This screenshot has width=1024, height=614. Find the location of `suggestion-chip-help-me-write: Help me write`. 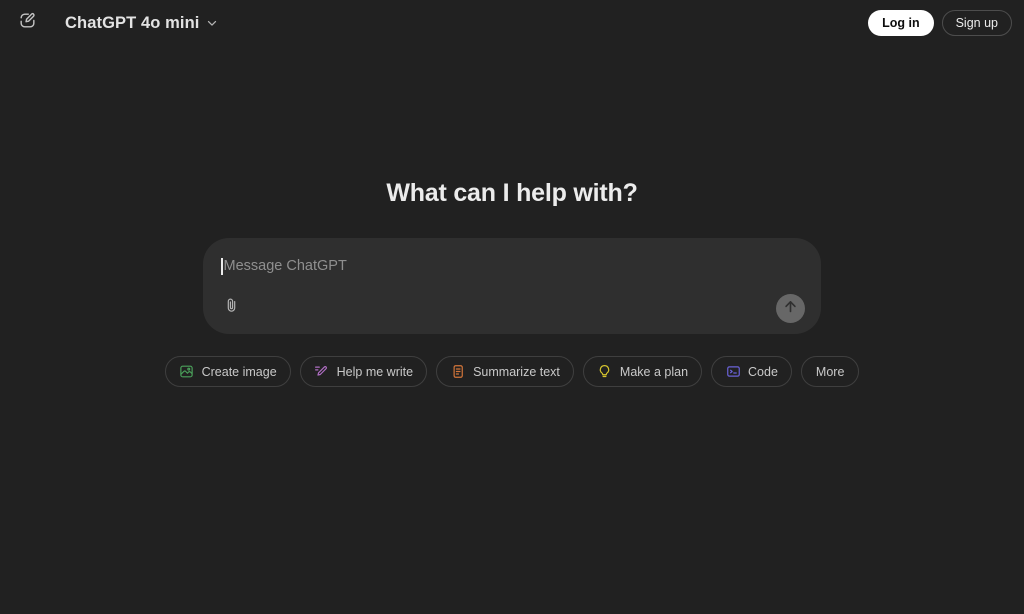

suggestion-chip-help-me-write: Help me write is located at coordinates (363, 371).